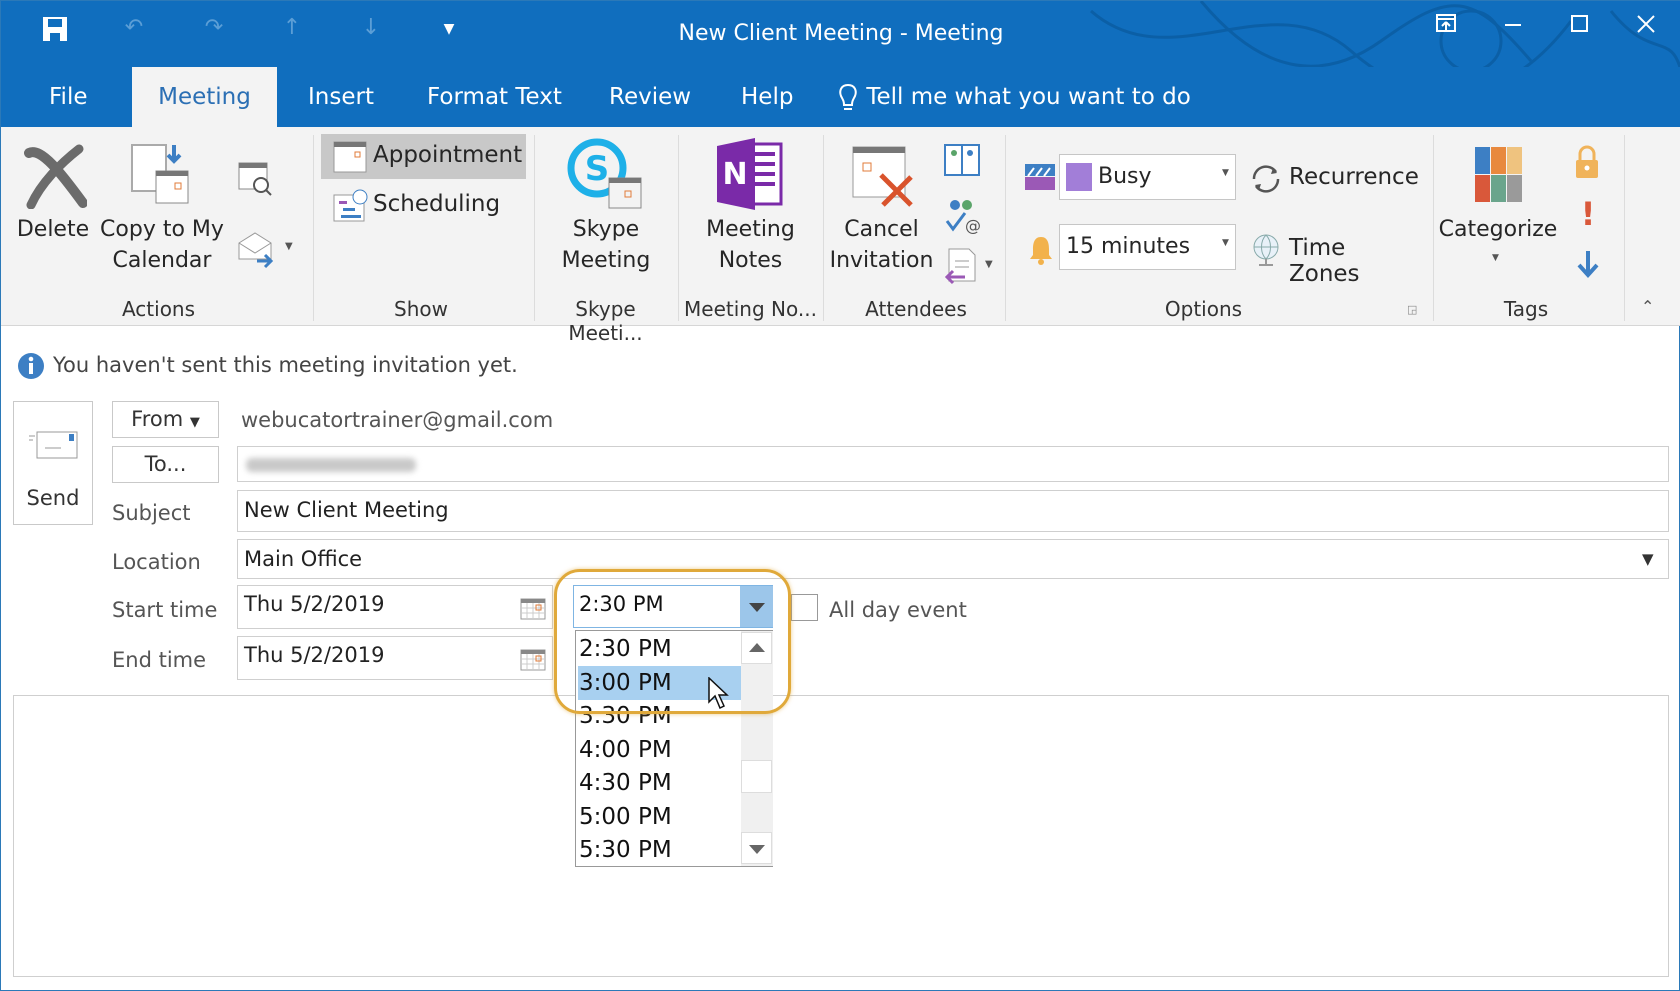 Image resolution: width=1680 pixels, height=991 pixels. Describe the element at coordinates (734, 174) in the screenshot. I see `svg-text: N` at that location.